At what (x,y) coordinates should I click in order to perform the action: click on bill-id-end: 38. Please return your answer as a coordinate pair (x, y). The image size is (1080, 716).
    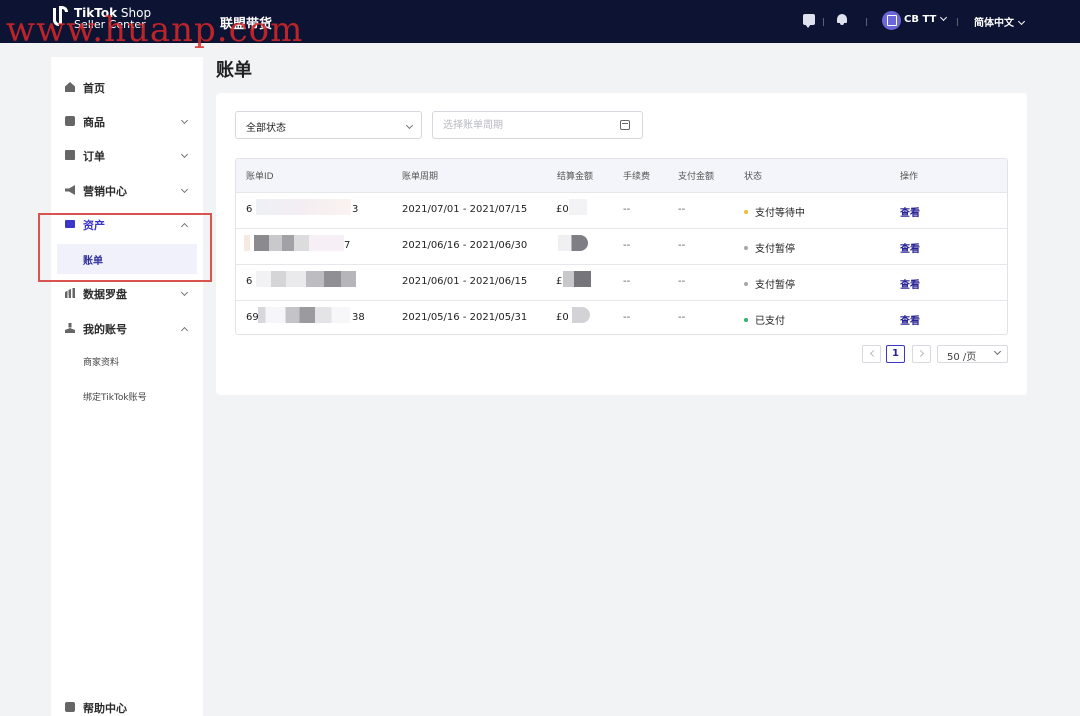
    Looking at the image, I should click on (358, 317).